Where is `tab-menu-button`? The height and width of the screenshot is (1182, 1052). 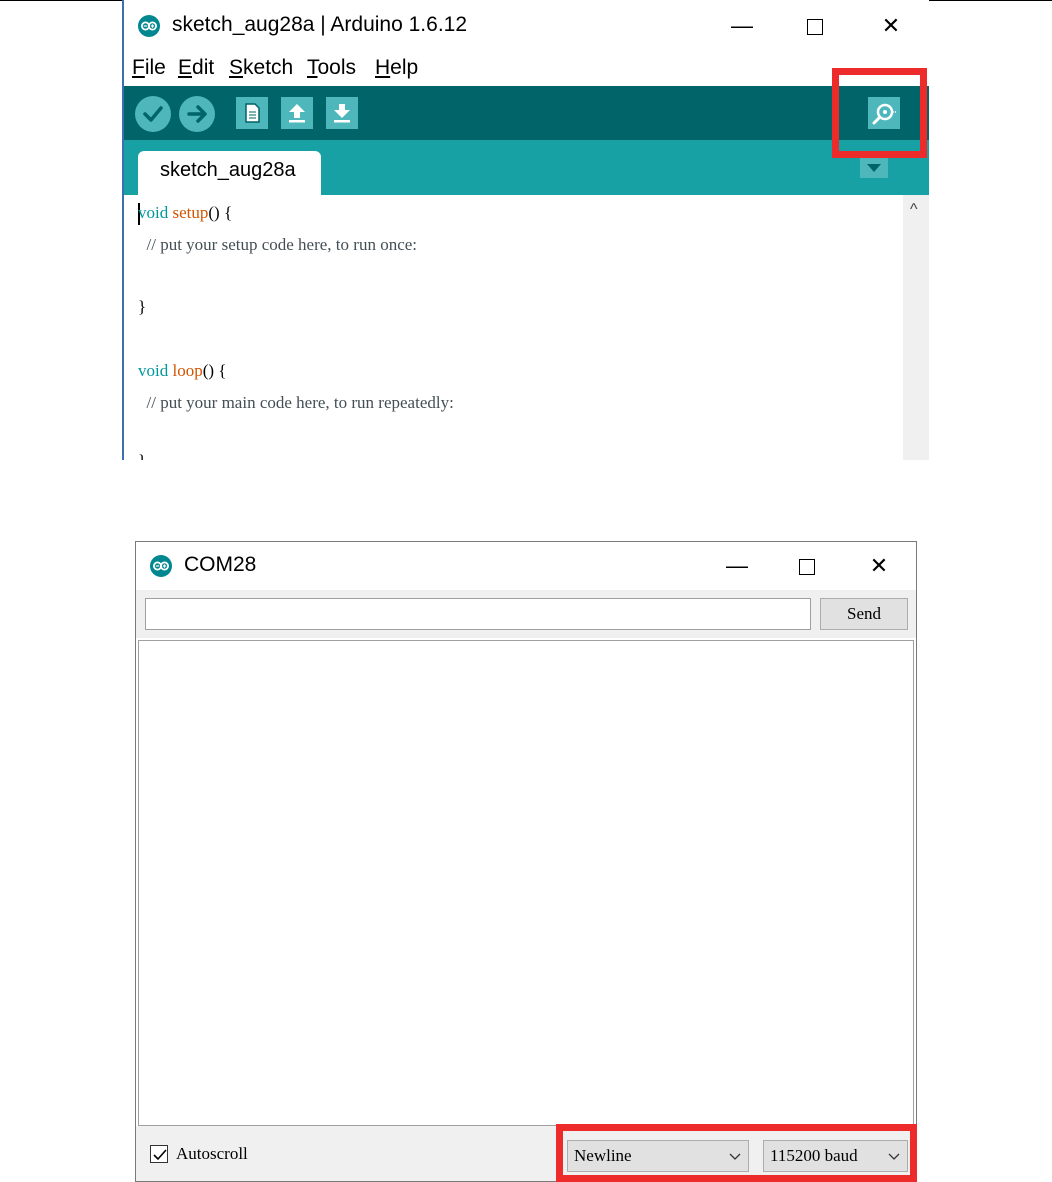
tab-menu-button is located at coordinates (874, 168).